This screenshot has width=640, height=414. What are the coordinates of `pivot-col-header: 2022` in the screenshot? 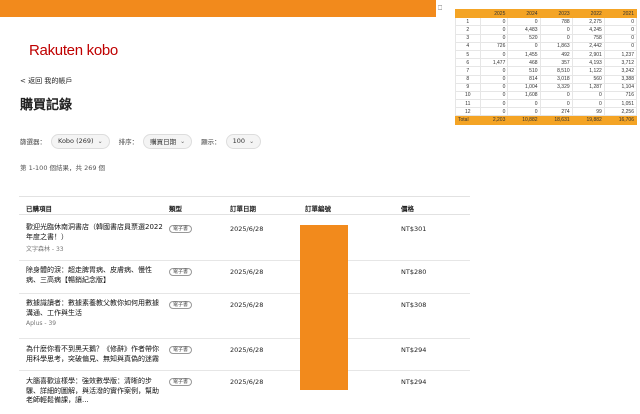 It's located at (588, 13).